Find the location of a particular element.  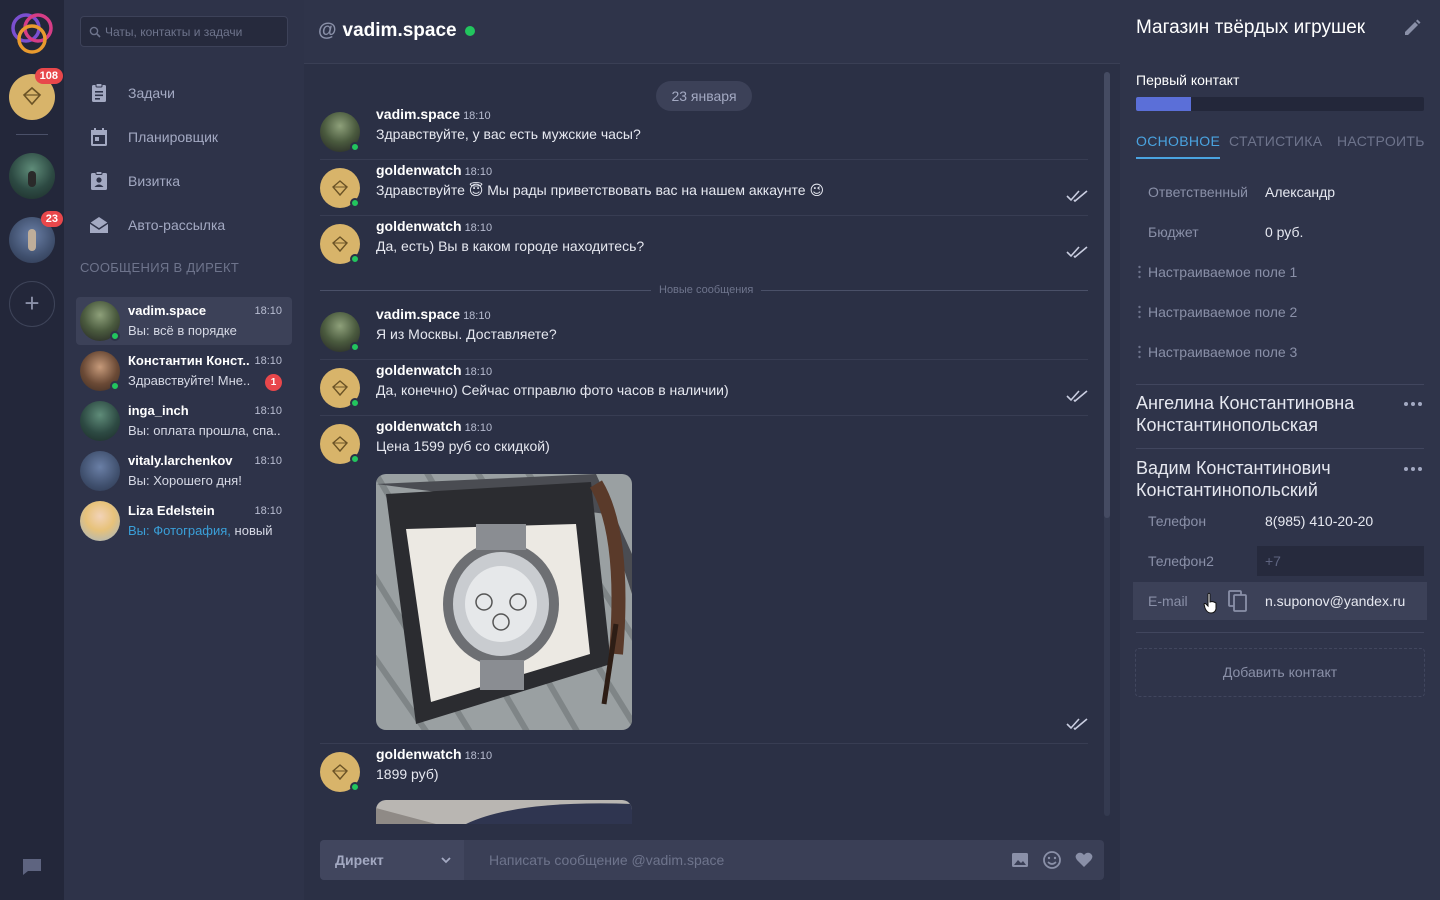

contact-name: Вадим Константинович Константинопольский is located at coordinates (1261, 479).